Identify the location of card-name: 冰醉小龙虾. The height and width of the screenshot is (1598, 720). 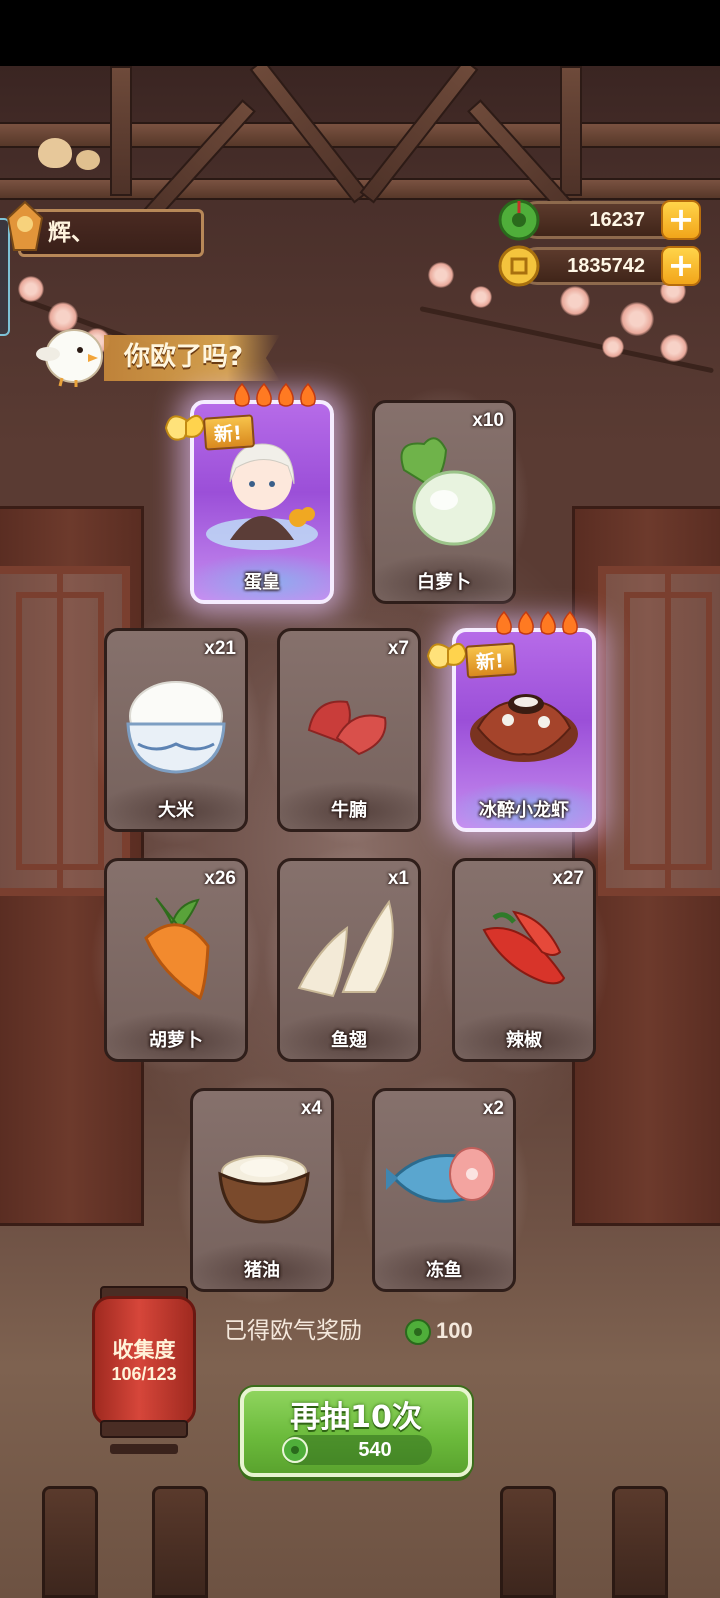
(524, 810).